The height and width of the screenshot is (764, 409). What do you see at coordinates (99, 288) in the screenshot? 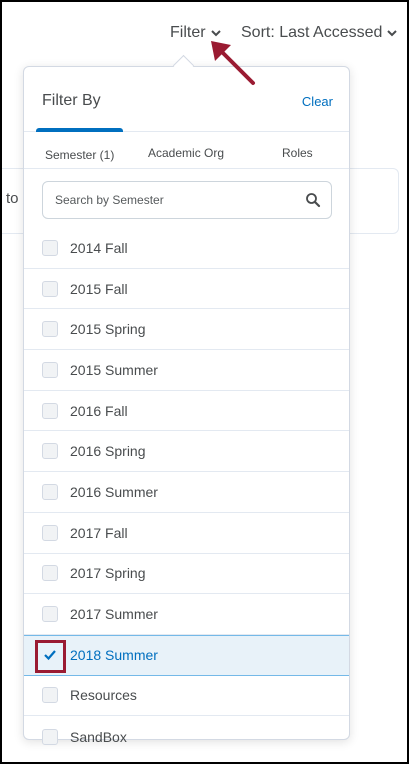
I see `list-item-label: 2015 Fall` at bounding box center [99, 288].